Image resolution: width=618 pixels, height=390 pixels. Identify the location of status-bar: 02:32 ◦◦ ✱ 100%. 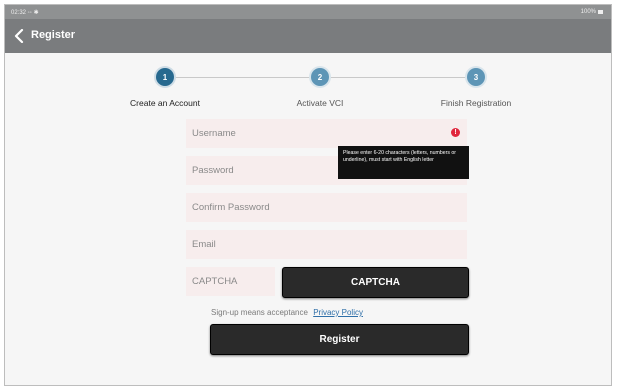
(308, 12).